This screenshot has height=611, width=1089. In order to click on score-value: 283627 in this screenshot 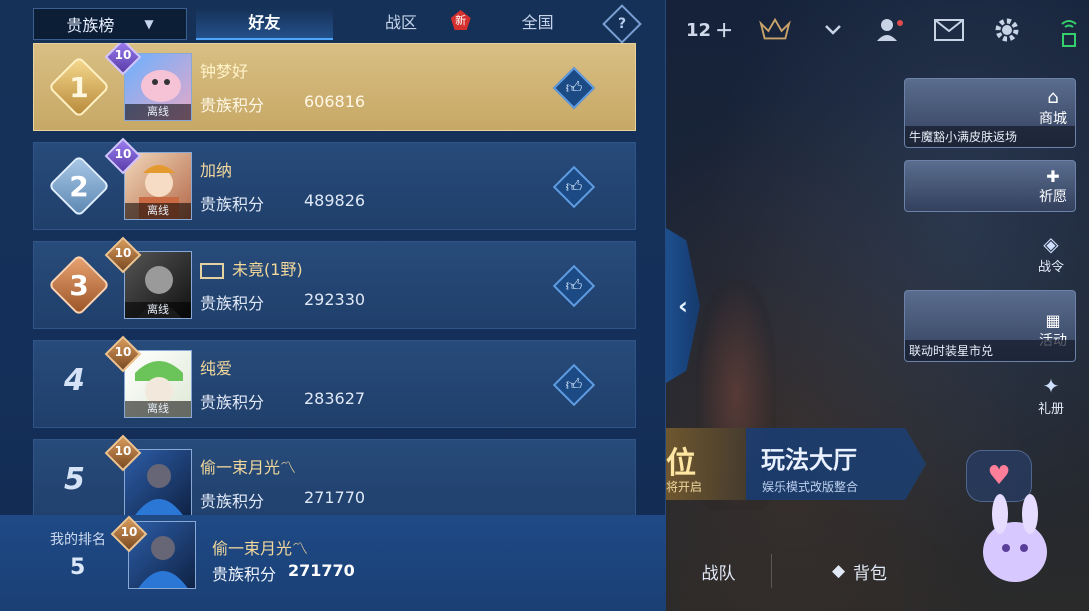, I will do `click(335, 398)`.